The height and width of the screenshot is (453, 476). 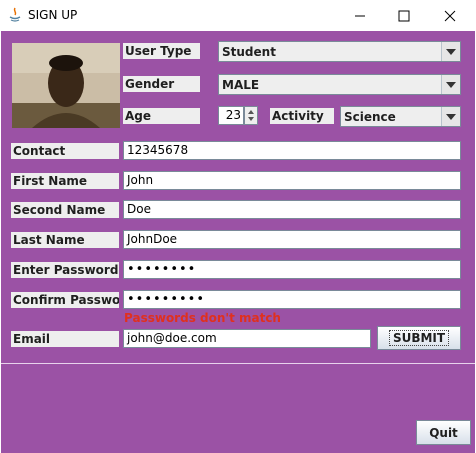 I want to click on profile-photo-image, so click(x=66, y=85).